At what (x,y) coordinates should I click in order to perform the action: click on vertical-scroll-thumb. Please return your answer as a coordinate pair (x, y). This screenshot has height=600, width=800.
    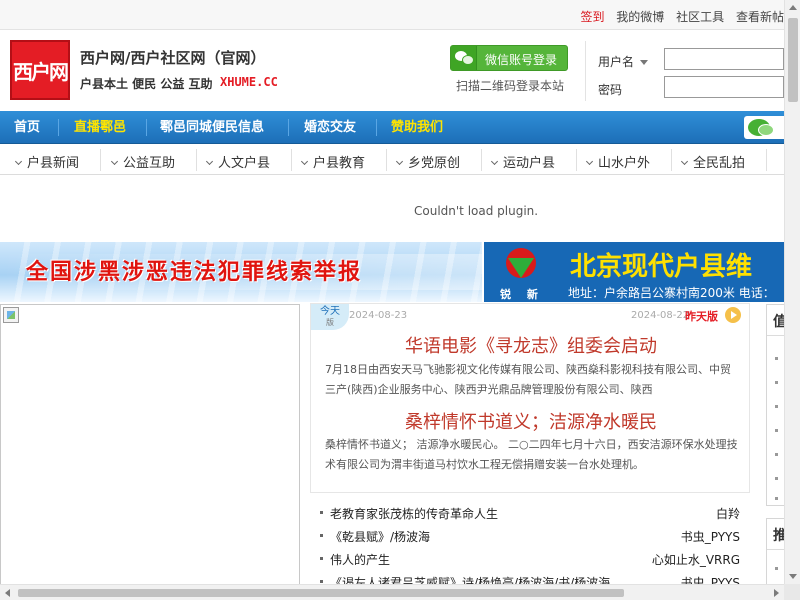
    Looking at the image, I should click on (793, 60).